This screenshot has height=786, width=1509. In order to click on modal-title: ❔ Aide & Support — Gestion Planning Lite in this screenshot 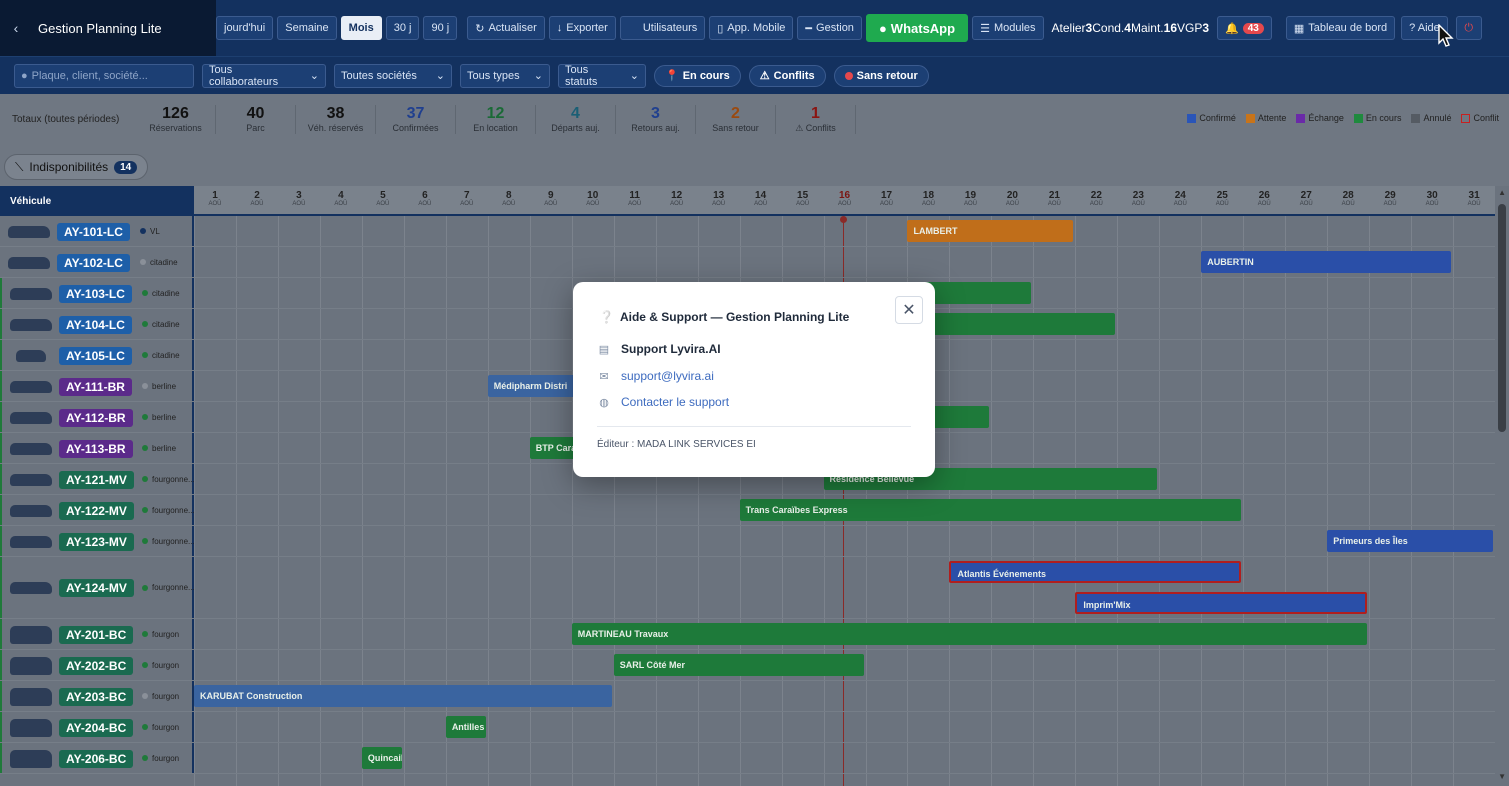, I will do `click(724, 317)`.